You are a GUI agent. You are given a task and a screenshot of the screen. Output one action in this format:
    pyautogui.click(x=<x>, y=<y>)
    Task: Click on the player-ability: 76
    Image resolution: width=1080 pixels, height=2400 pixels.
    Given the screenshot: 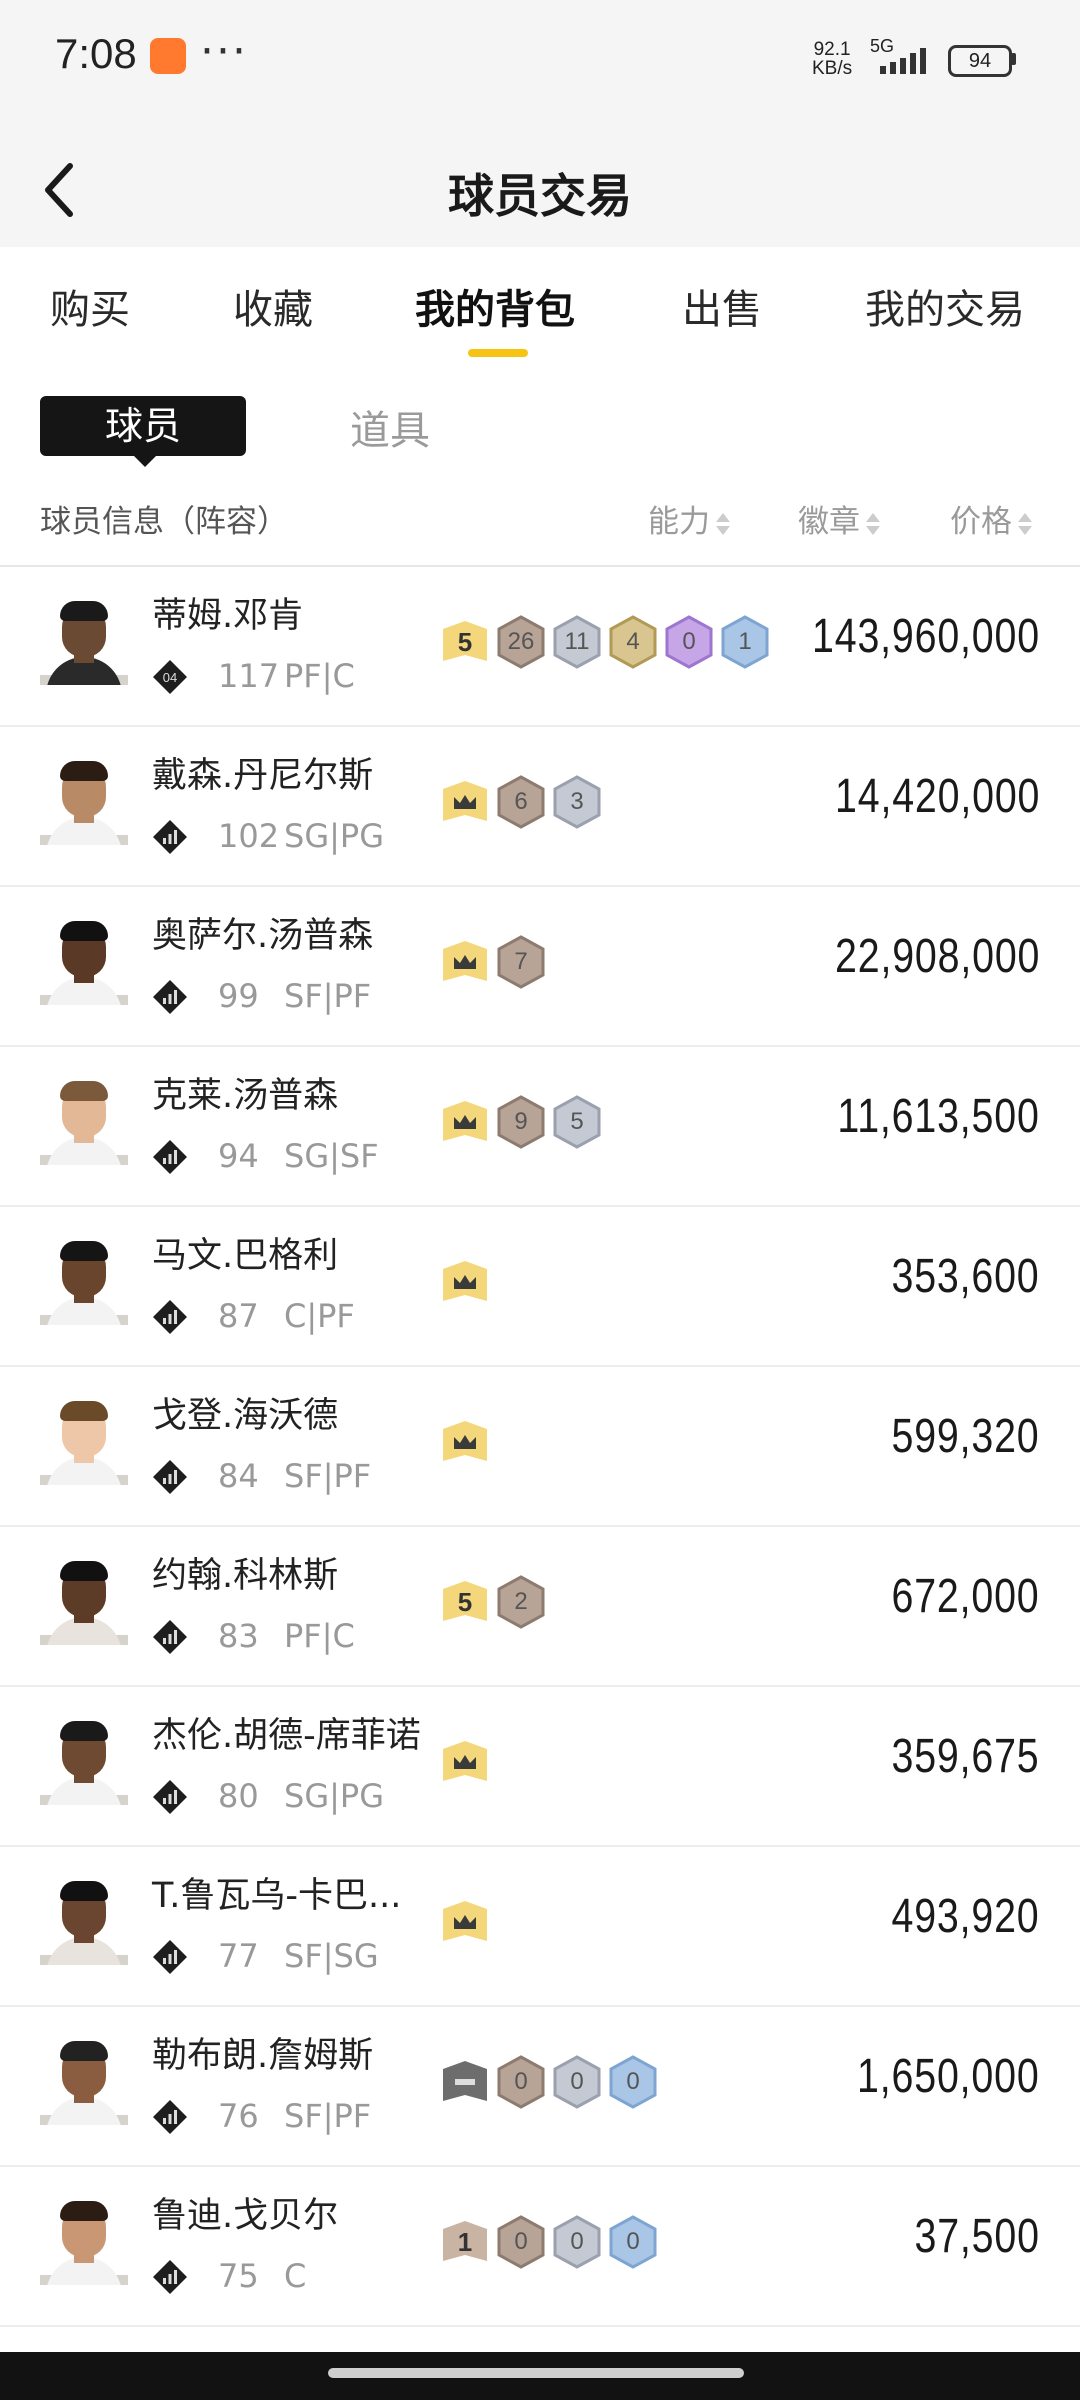 What is the action you would take?
    pyautogui.click(x=238, y=2116)
    